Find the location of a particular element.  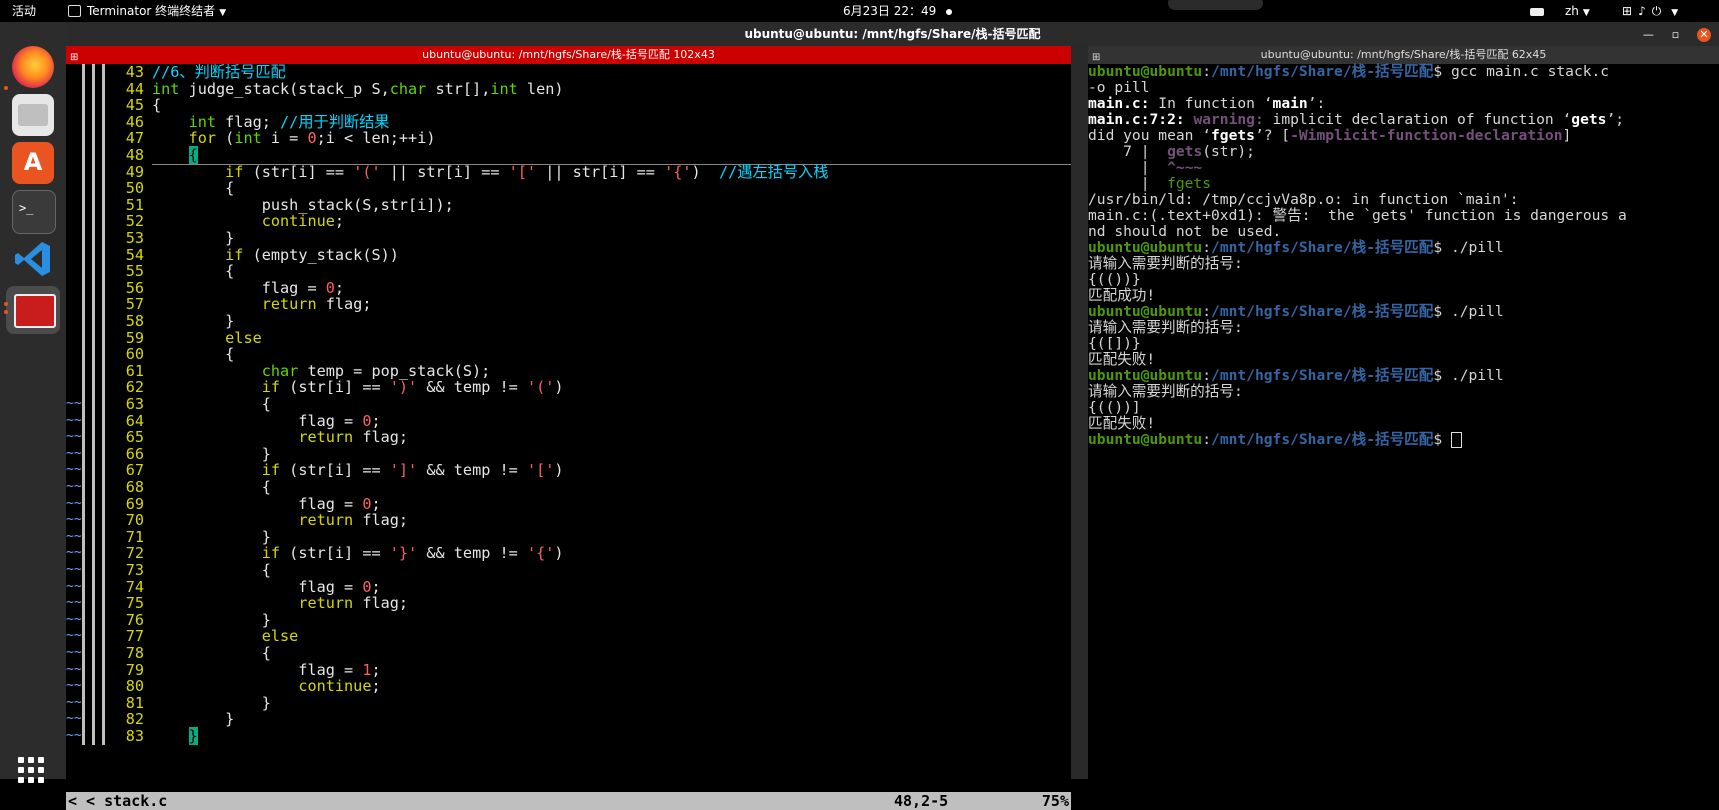

terminal-icon: >_ is located at coordinates (34, 212).